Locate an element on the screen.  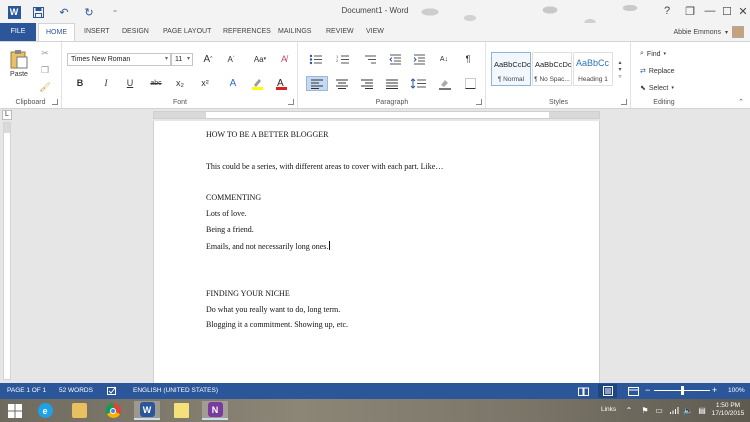
tab-review: REVIEW is located at coordinates (340, 32).